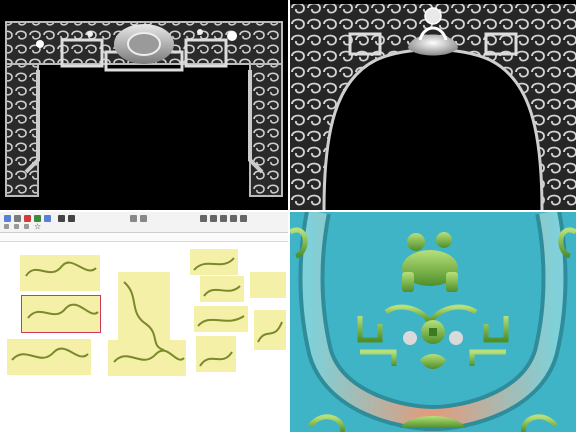 The image size is (576, 432). I want to click on paste-icon, so click(47, 218).